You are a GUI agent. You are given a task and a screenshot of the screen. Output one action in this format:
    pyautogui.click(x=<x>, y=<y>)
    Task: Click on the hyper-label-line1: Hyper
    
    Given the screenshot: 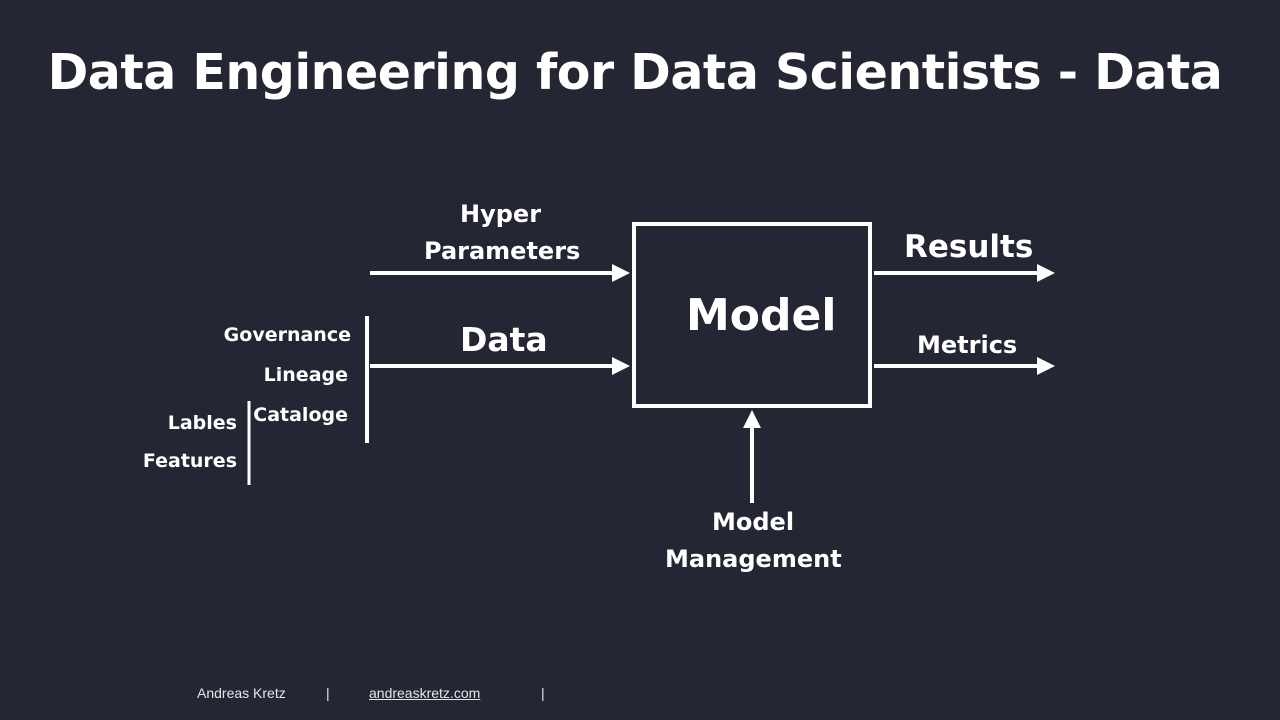 What is the action you would take?
    pyautogui.click(x=501, y=214)
    